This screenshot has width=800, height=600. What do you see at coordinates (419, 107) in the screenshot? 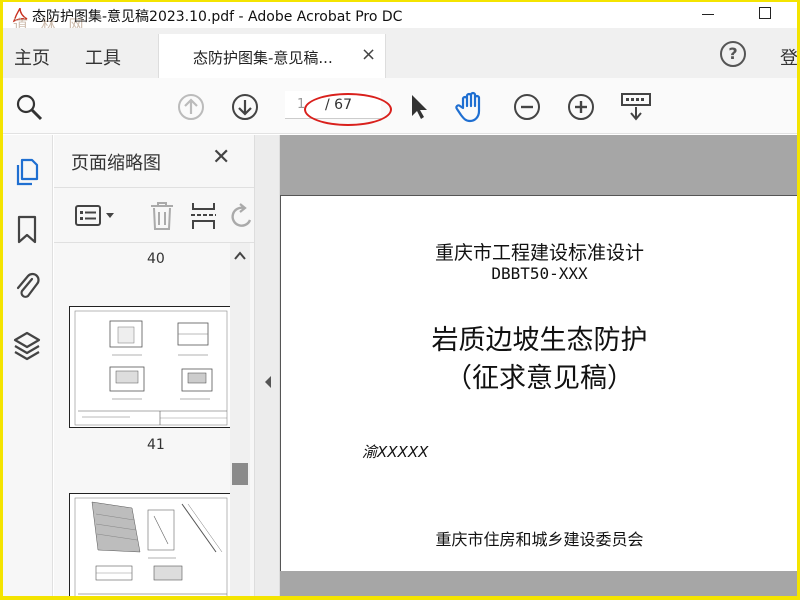
I see `select-arrow-icon` at bounding box center [419, 107].